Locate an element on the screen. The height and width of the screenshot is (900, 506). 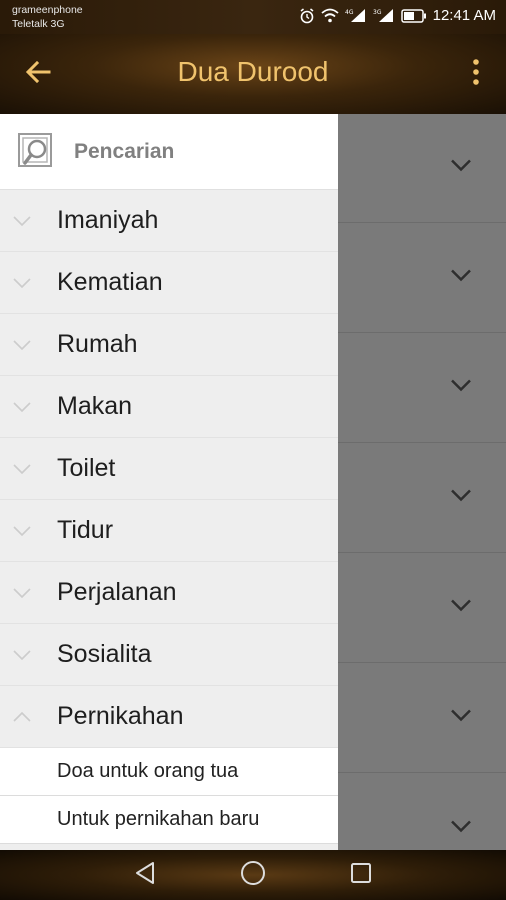
category-item-toilet: Toilet is located at coordinates (169, 469).